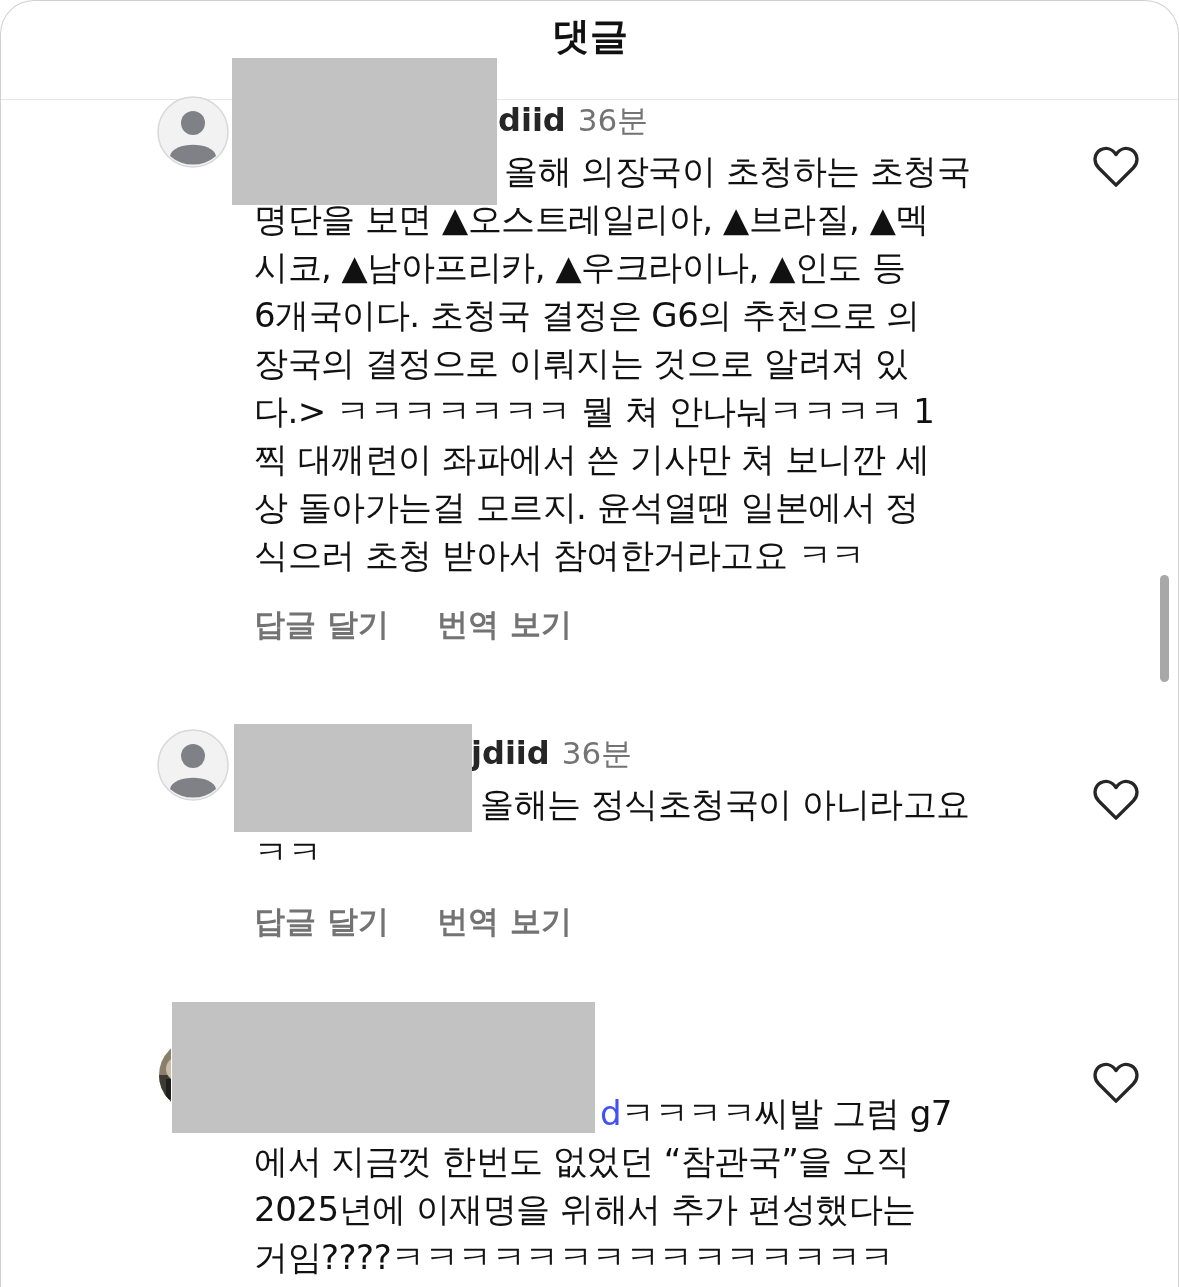 Image resolution: width=1179 pixels, height=1287 pixels. I want to click on username: jdiid, so click(510, 753).